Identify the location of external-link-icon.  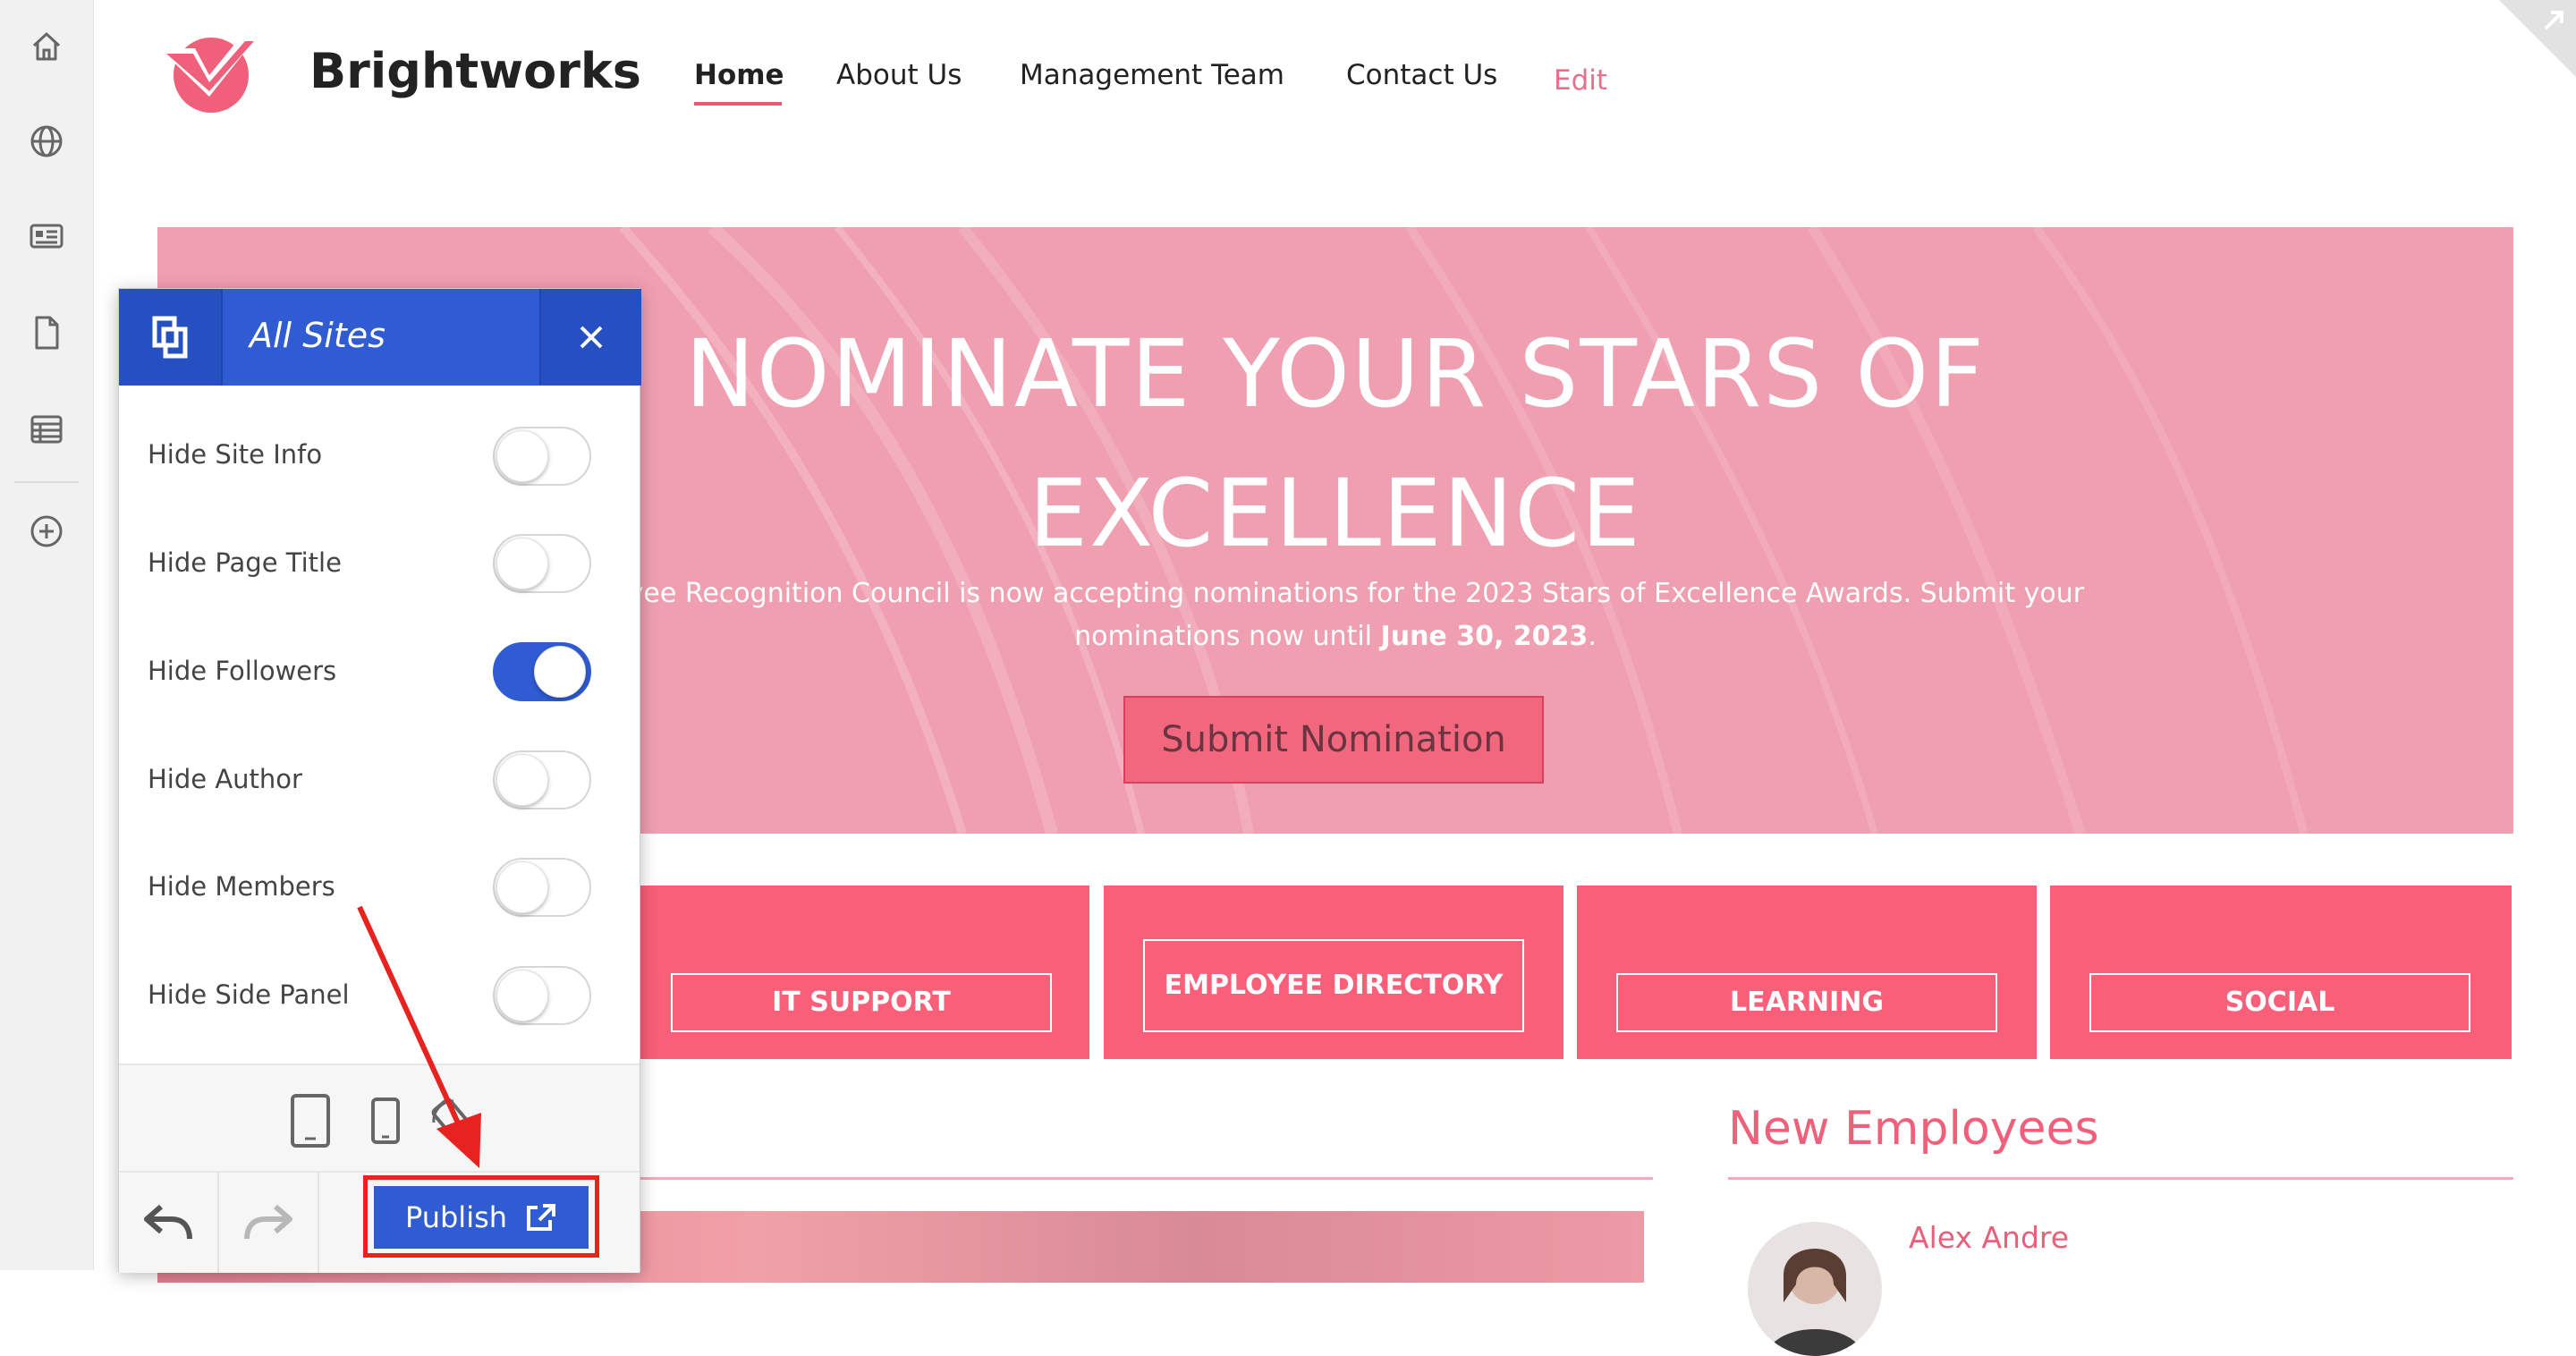
(541, 1217).